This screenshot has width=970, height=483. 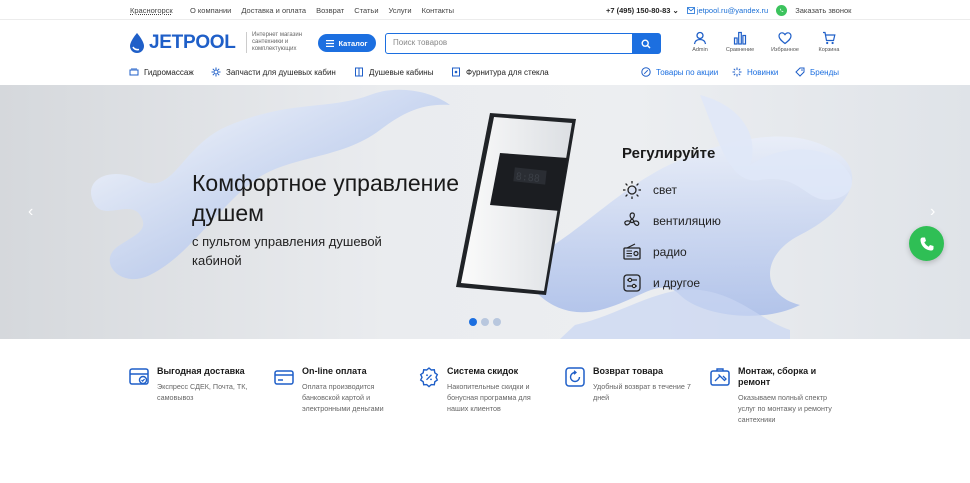 What do you see at coordinates (202, 392) in the screenshot?
I see `benefit-text: Экспресс СДЕК, Почта, ТК, самовывоз` at bounding box center [202, 392].